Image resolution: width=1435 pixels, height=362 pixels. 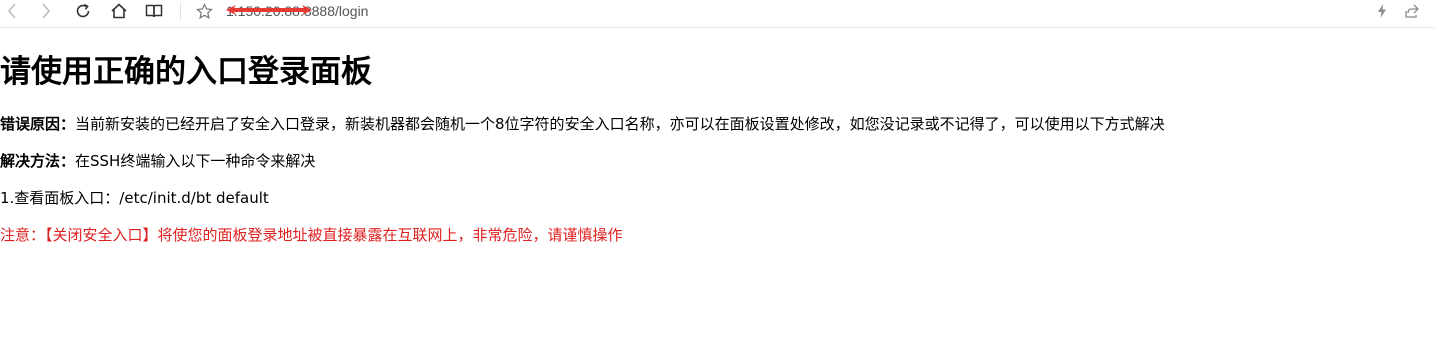 I want to click on reload-icon, so click(x=83, y=11).